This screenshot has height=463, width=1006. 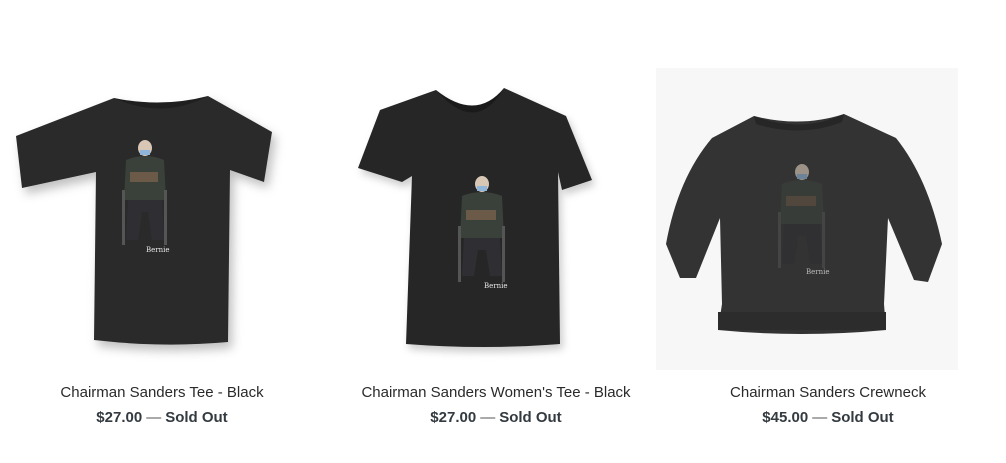 What do you see at coordinates (828, 392) in the screenshot?
I see `product-title: Chairman Sanders Crewneck` at bounding box center [828, 392].